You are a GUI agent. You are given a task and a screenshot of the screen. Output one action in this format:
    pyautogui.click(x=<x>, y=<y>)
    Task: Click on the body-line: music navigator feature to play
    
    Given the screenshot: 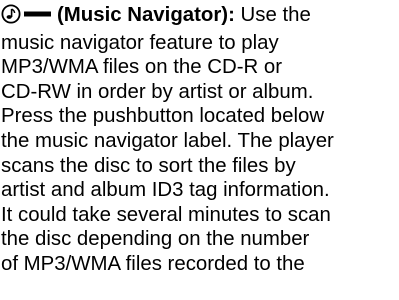 What is the action you would take?
    pyautogui.click(x=140, y=42)
    